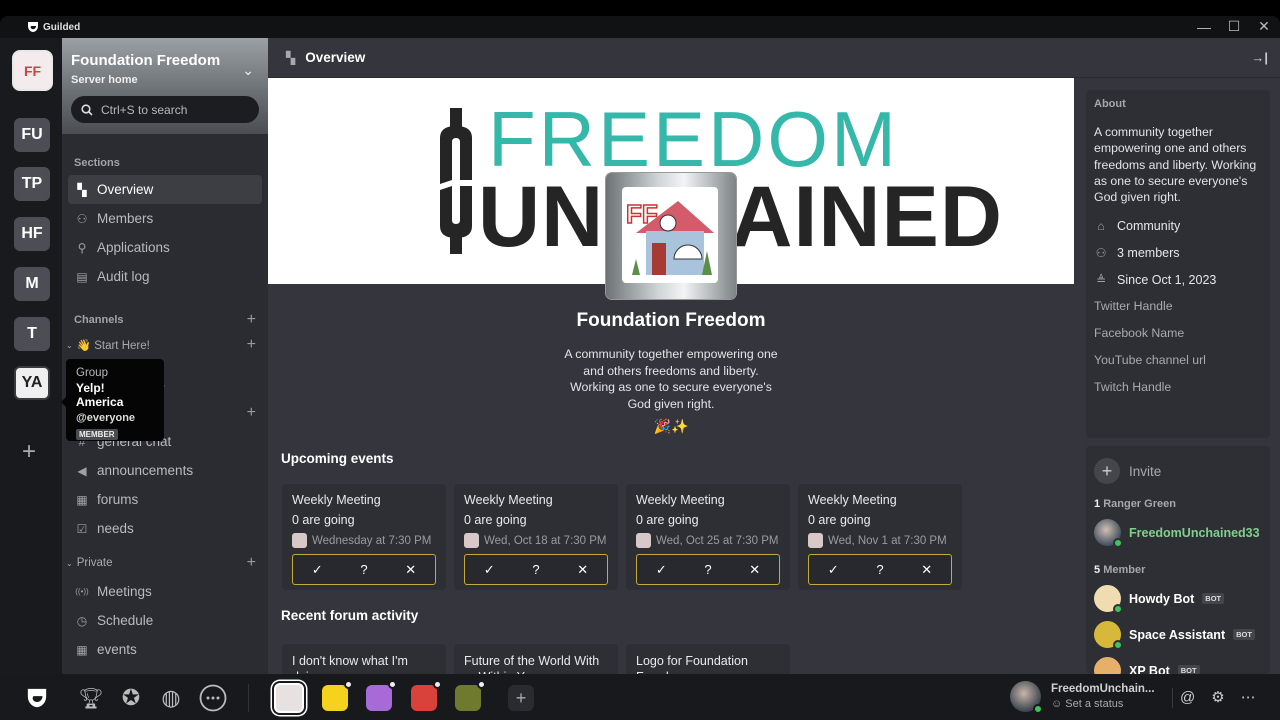 This screenshot has width=1280, height=720. What do you see at coordinates (336, 500) in the screenshot?
I see `event-title: Weekly Meeting` at bounding box center [336, 500].